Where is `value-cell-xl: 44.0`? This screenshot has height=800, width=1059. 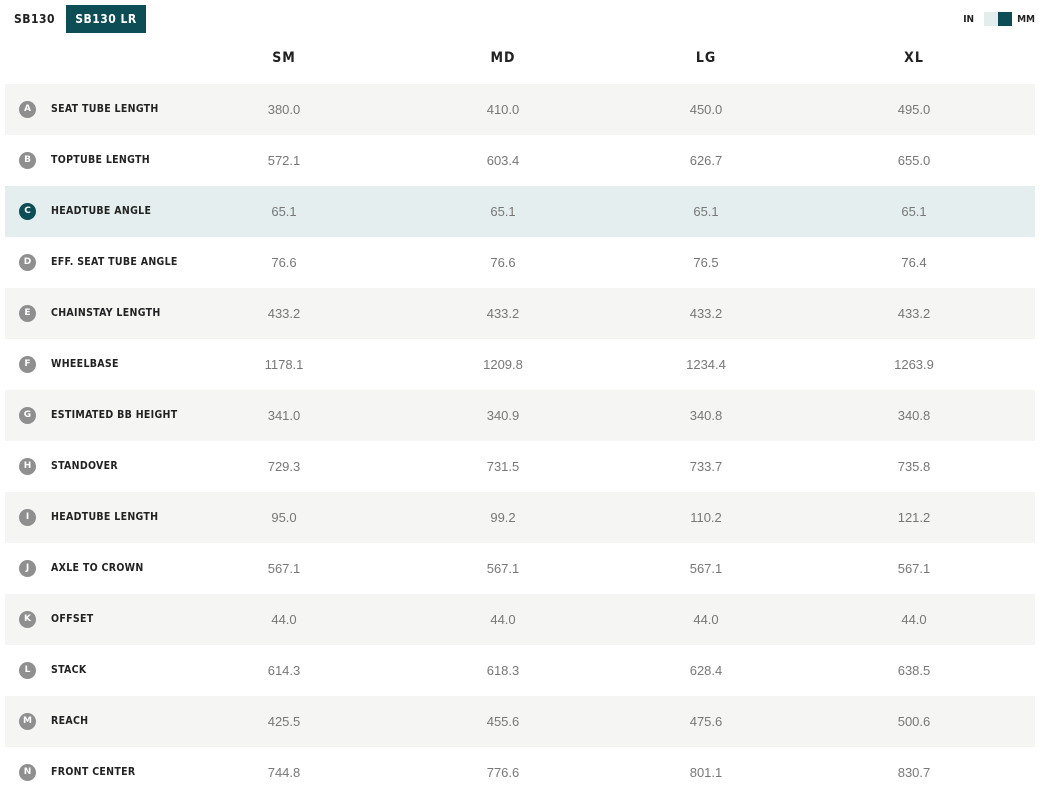
value-cell-xl: 44.0 is located at coordinates (914, 619).